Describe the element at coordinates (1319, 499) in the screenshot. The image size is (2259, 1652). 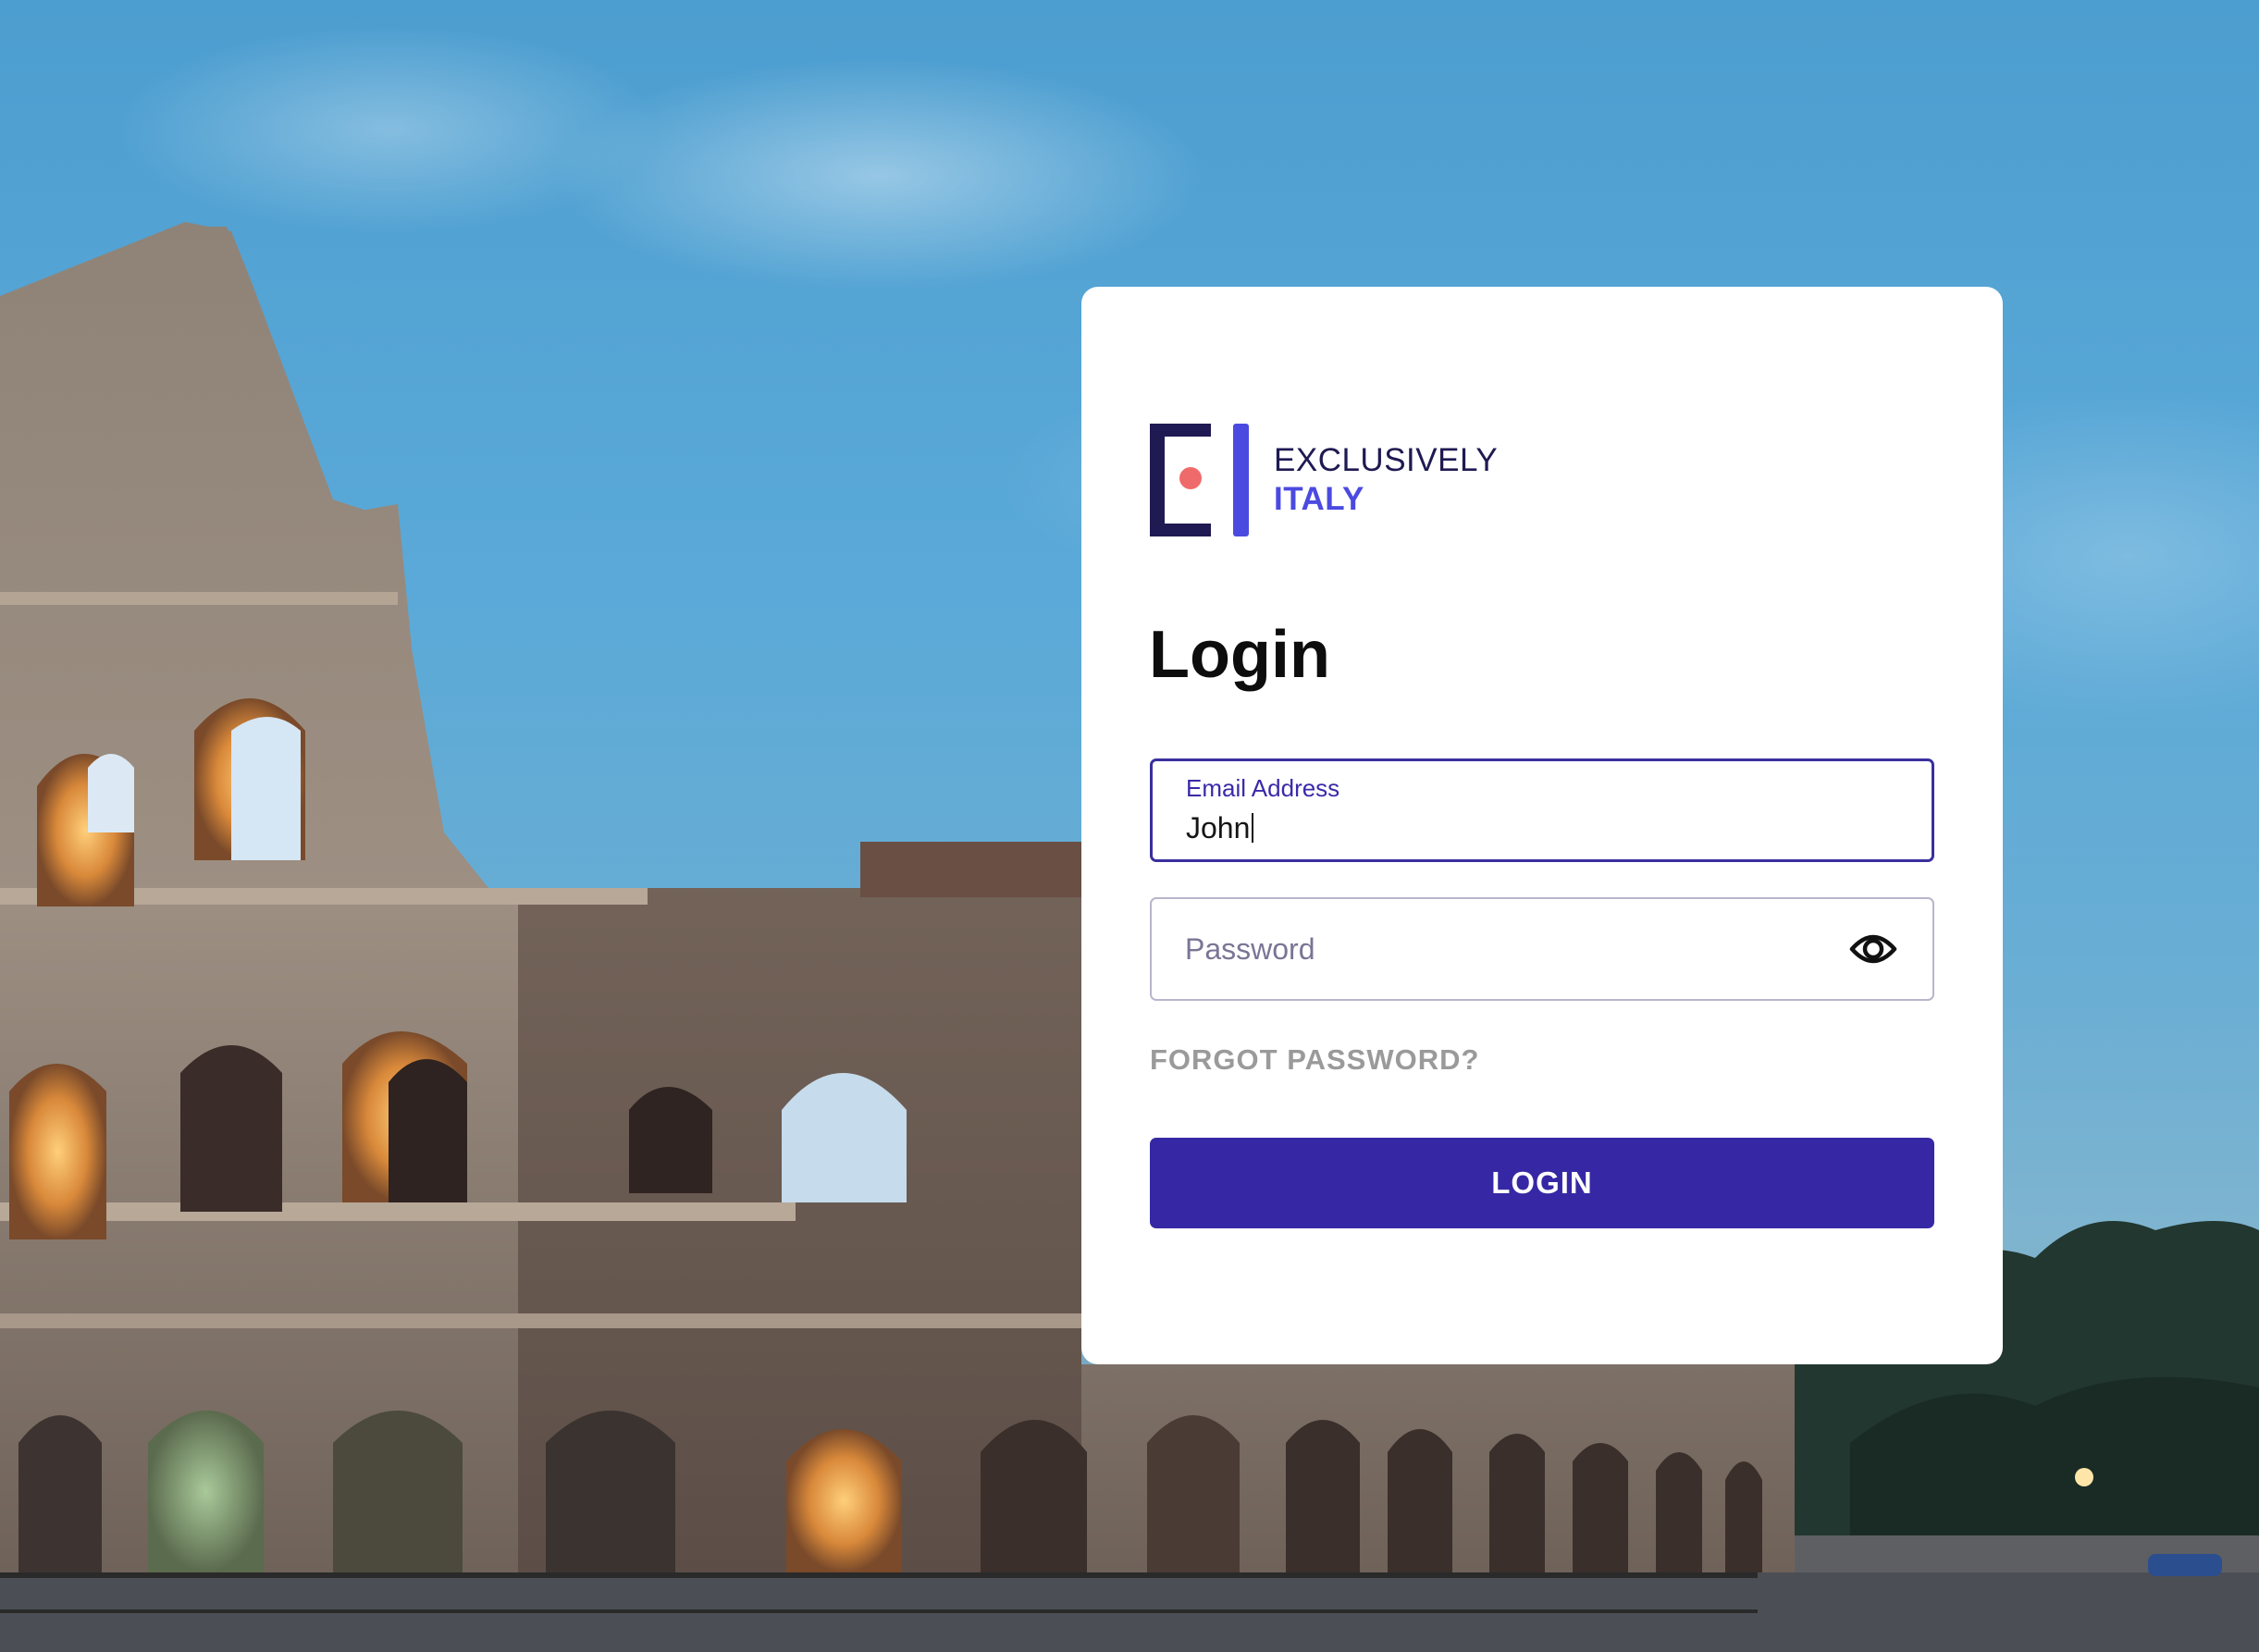
I see `brand-name-line2: ITALY` at that location.